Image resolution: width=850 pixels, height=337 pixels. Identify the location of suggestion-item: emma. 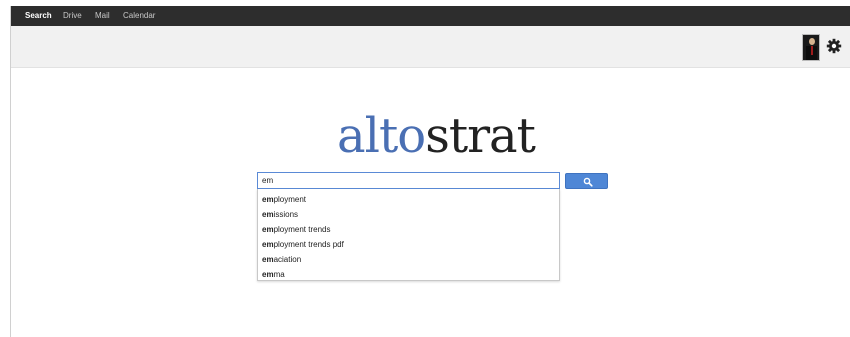
(273, 274).